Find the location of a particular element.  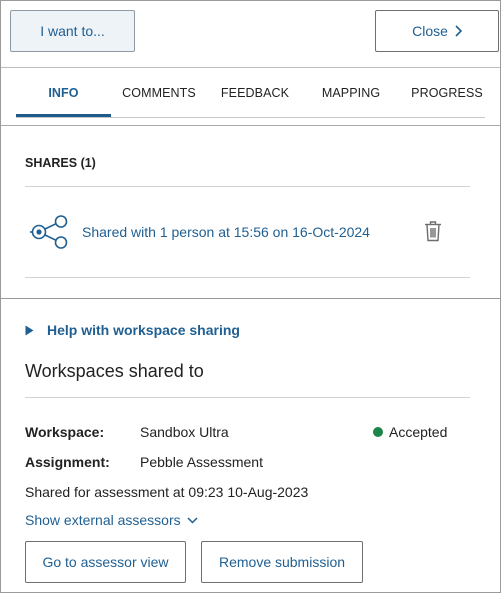

share-network-icon is located at coordinates (49, 232).